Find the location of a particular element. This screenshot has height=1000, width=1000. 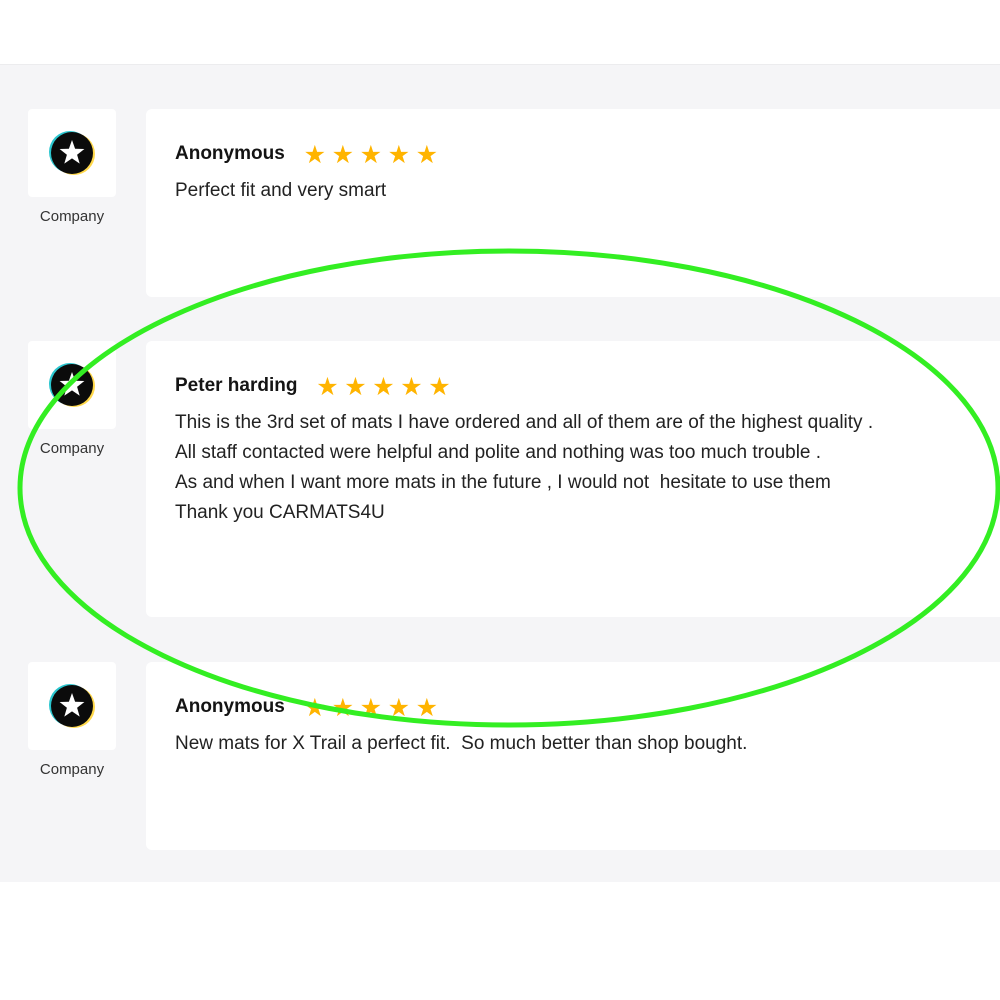

reviewer-name: Peter harding is located at coordinates (236, 385).